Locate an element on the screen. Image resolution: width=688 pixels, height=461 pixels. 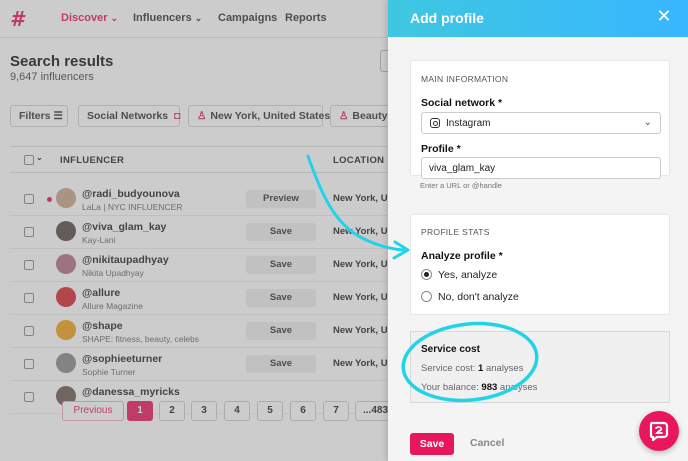
social-network-select: Instagram ⌄ is located at coordinates (541, 123).